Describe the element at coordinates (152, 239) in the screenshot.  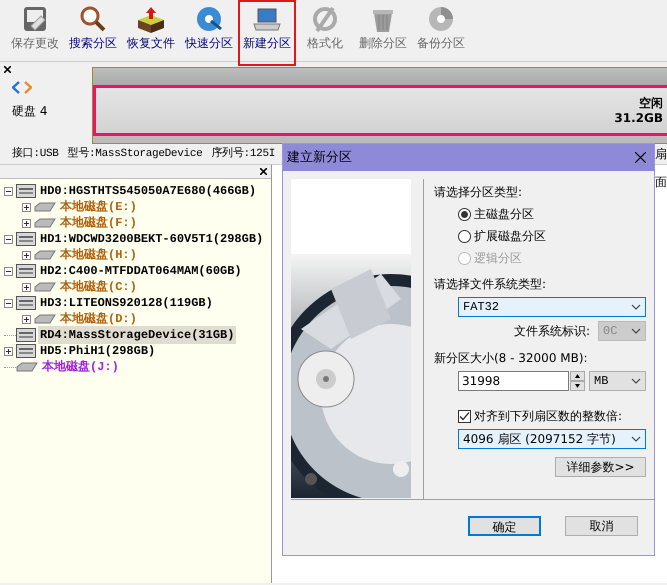
I see `disk-item: HD1:WDCWD3200BEKT-60V5T1(298GB)` at that location.